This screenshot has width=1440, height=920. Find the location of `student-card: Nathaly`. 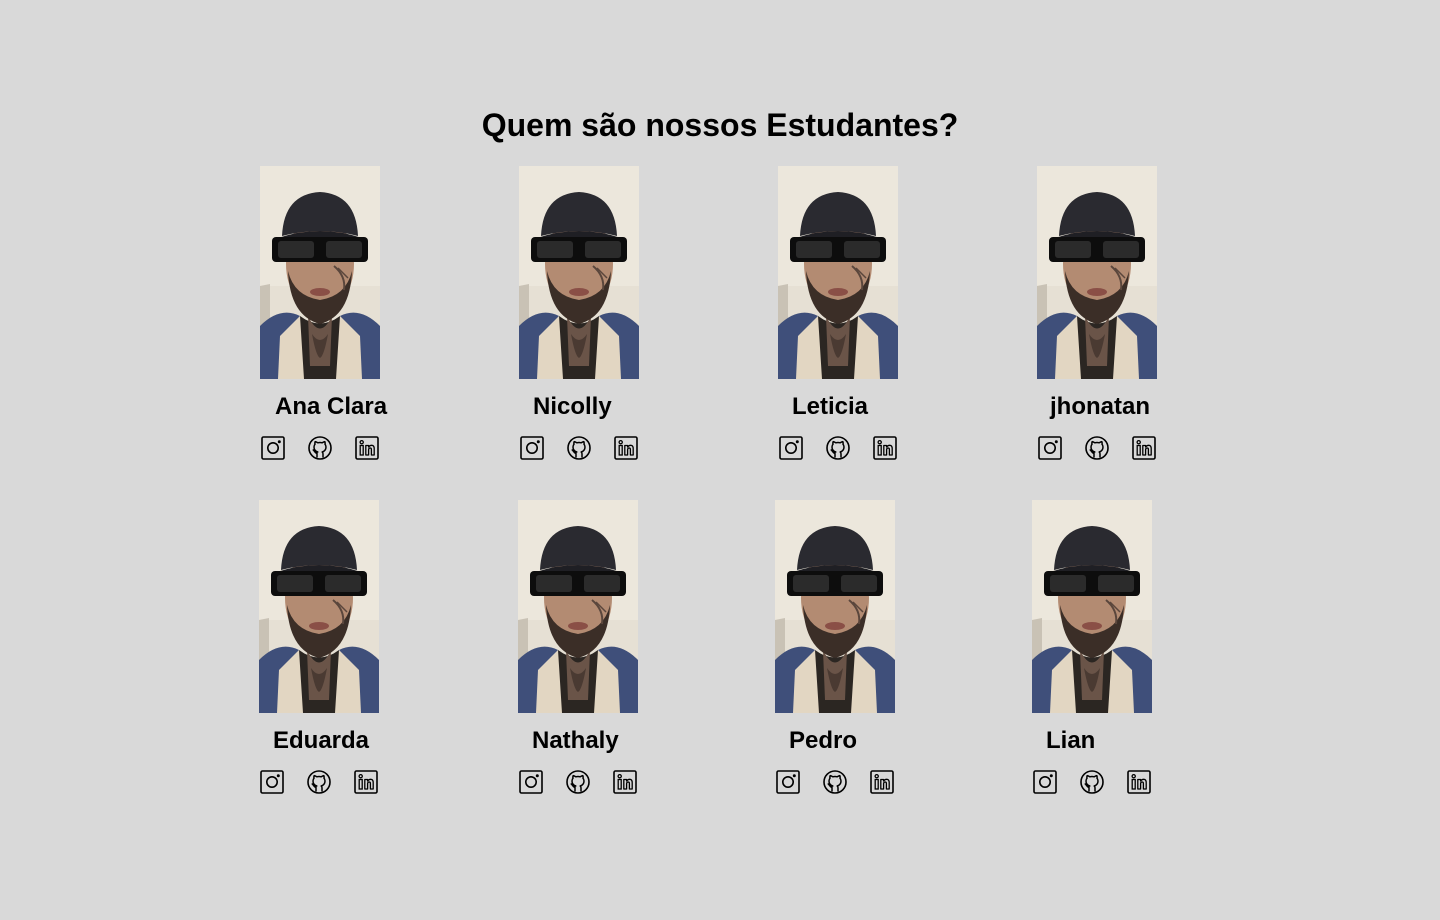

student-card: Nathaly is located at coordinates (588, 650).